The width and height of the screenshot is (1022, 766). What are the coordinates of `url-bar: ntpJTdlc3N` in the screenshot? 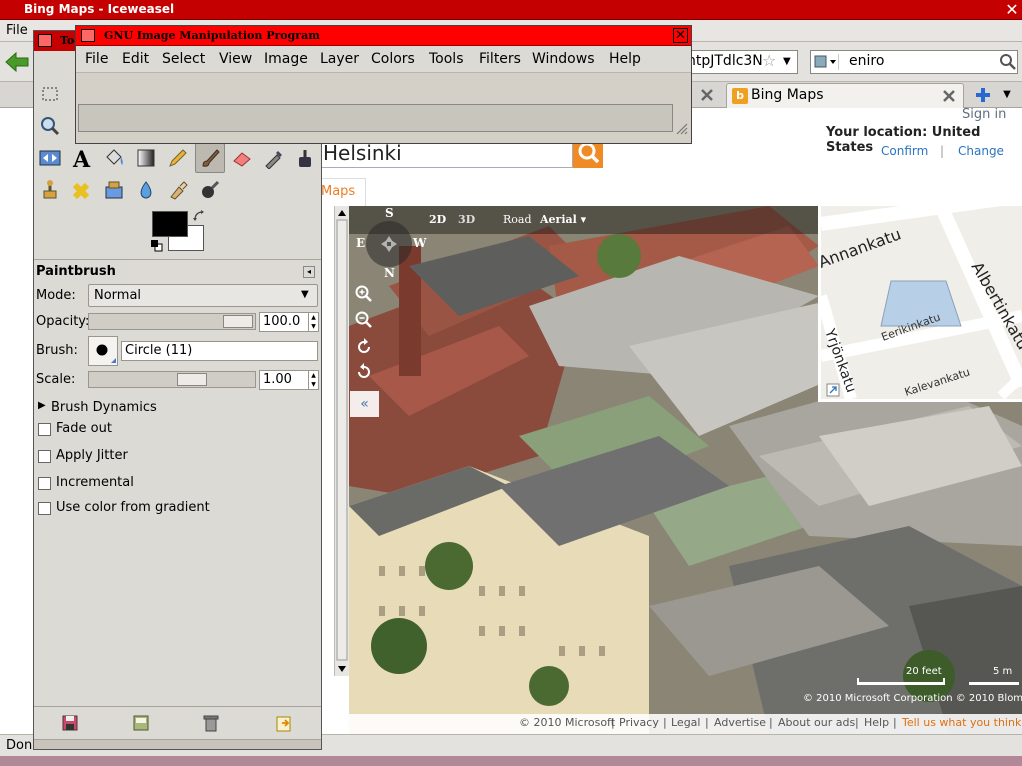 It's located at (739, 62).